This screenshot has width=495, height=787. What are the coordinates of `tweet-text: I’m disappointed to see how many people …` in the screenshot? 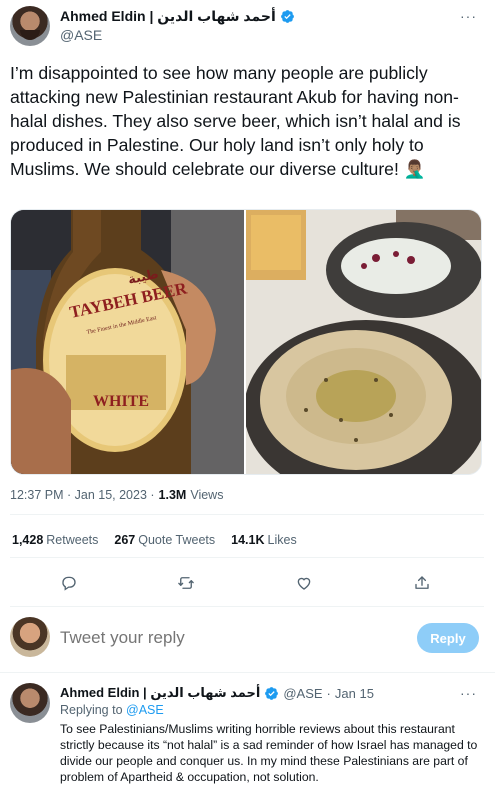 It's located at (235, 121).